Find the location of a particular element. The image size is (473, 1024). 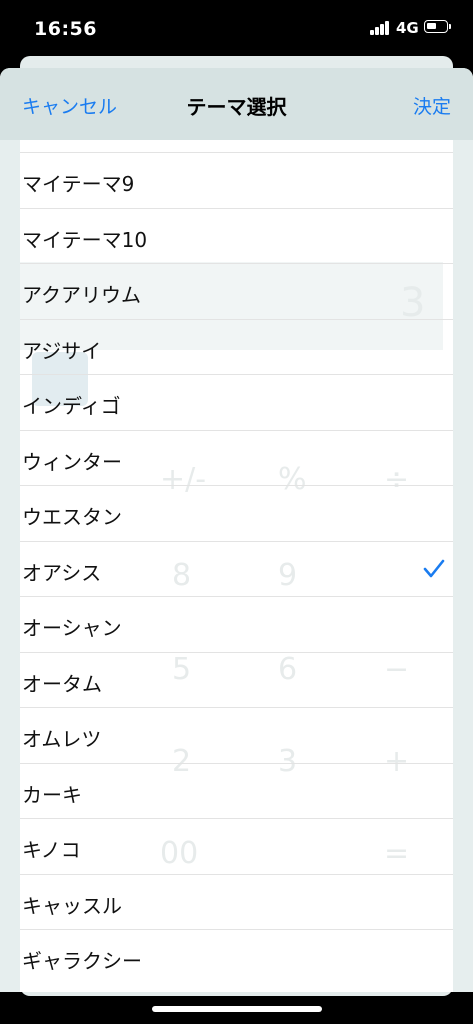

theme-label: キャッスル is located at coordinates (72, 905).